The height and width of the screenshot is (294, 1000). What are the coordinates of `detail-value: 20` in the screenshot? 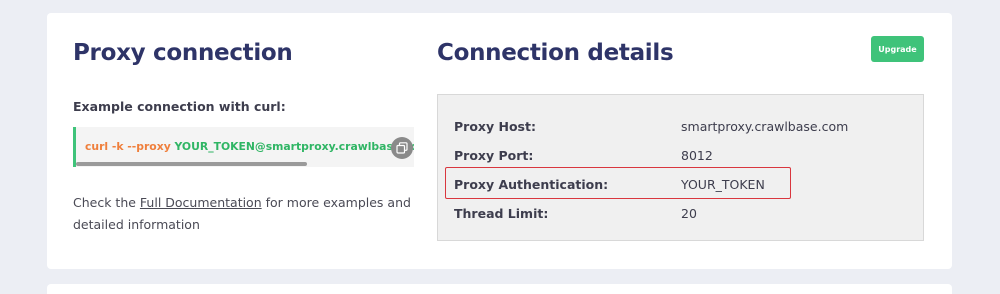 It's located at (689, 213).